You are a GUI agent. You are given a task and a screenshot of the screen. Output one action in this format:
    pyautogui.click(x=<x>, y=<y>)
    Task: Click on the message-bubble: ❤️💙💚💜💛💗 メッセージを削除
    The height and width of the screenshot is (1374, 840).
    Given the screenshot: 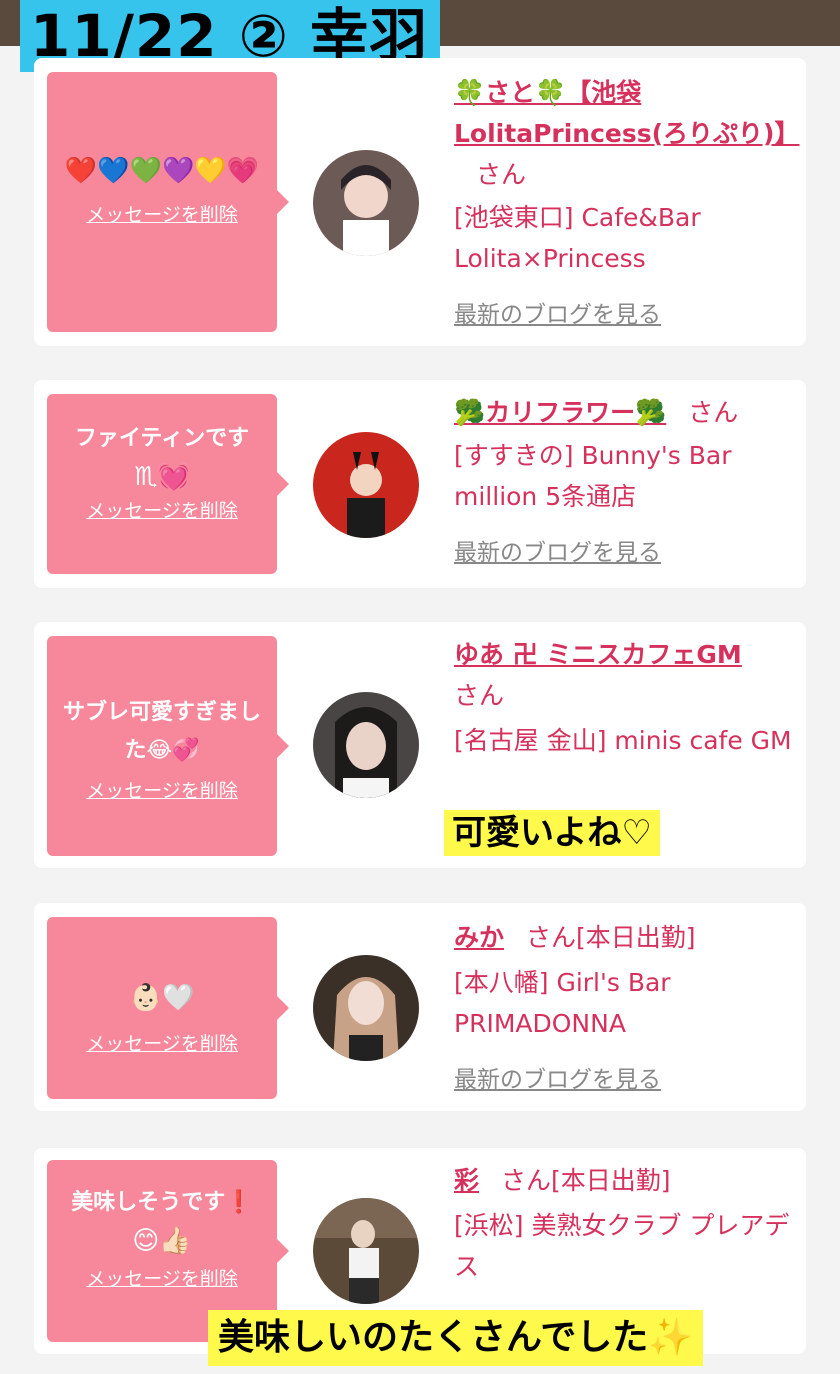 What is the action you would take?
    pyautogui.click(x=168, y=202)
    